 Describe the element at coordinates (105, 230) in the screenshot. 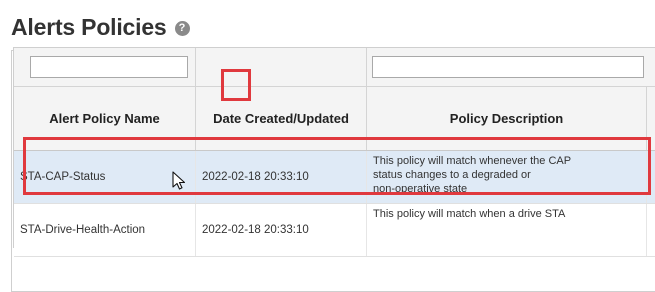

I see `policy-name-cell: STA-Drive-Health-Action` at that location.